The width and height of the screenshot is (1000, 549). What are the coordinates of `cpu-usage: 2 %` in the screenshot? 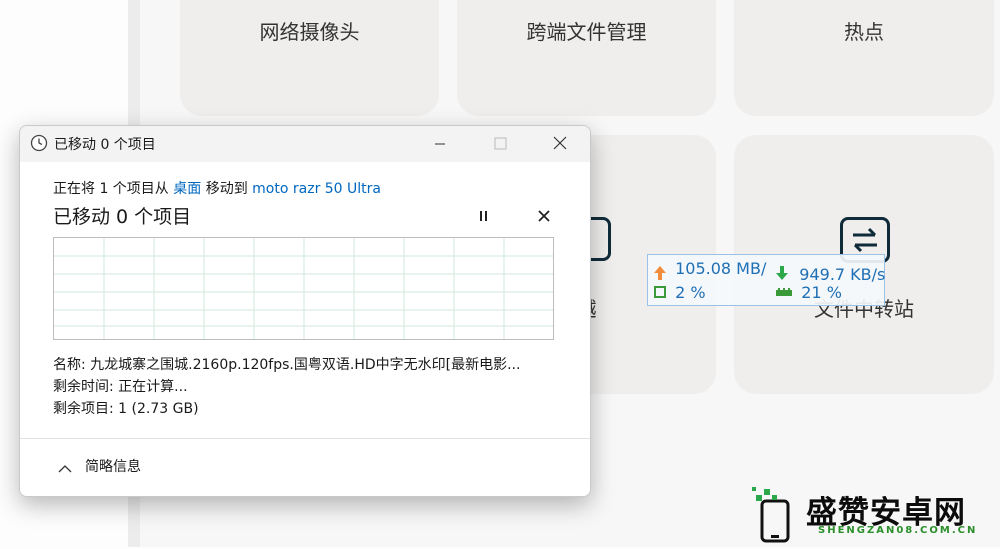 It's located at (690, 292).